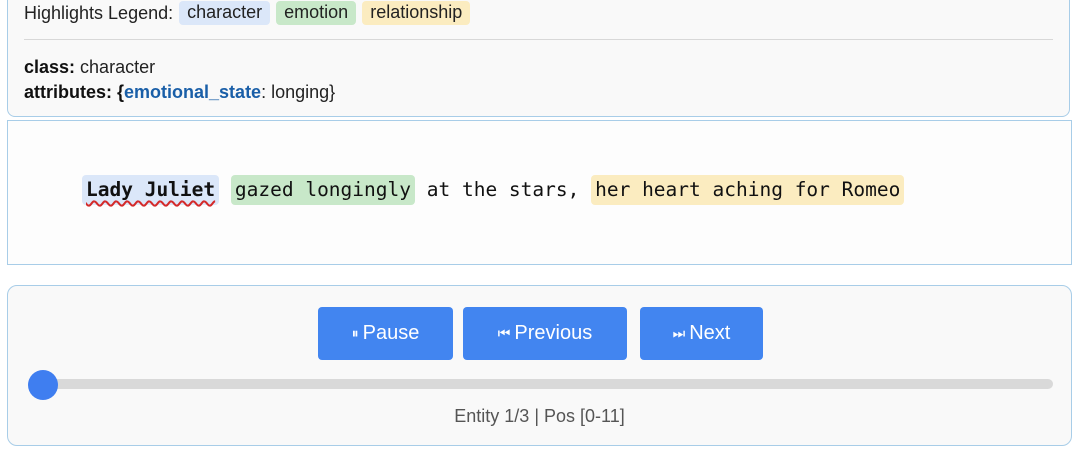 This screenshot has height=459, width=1079. What do you see at coordinates (43, 385) in the screenshot?
I see `progress-slider-thumb` at bounding box center [43, 385].